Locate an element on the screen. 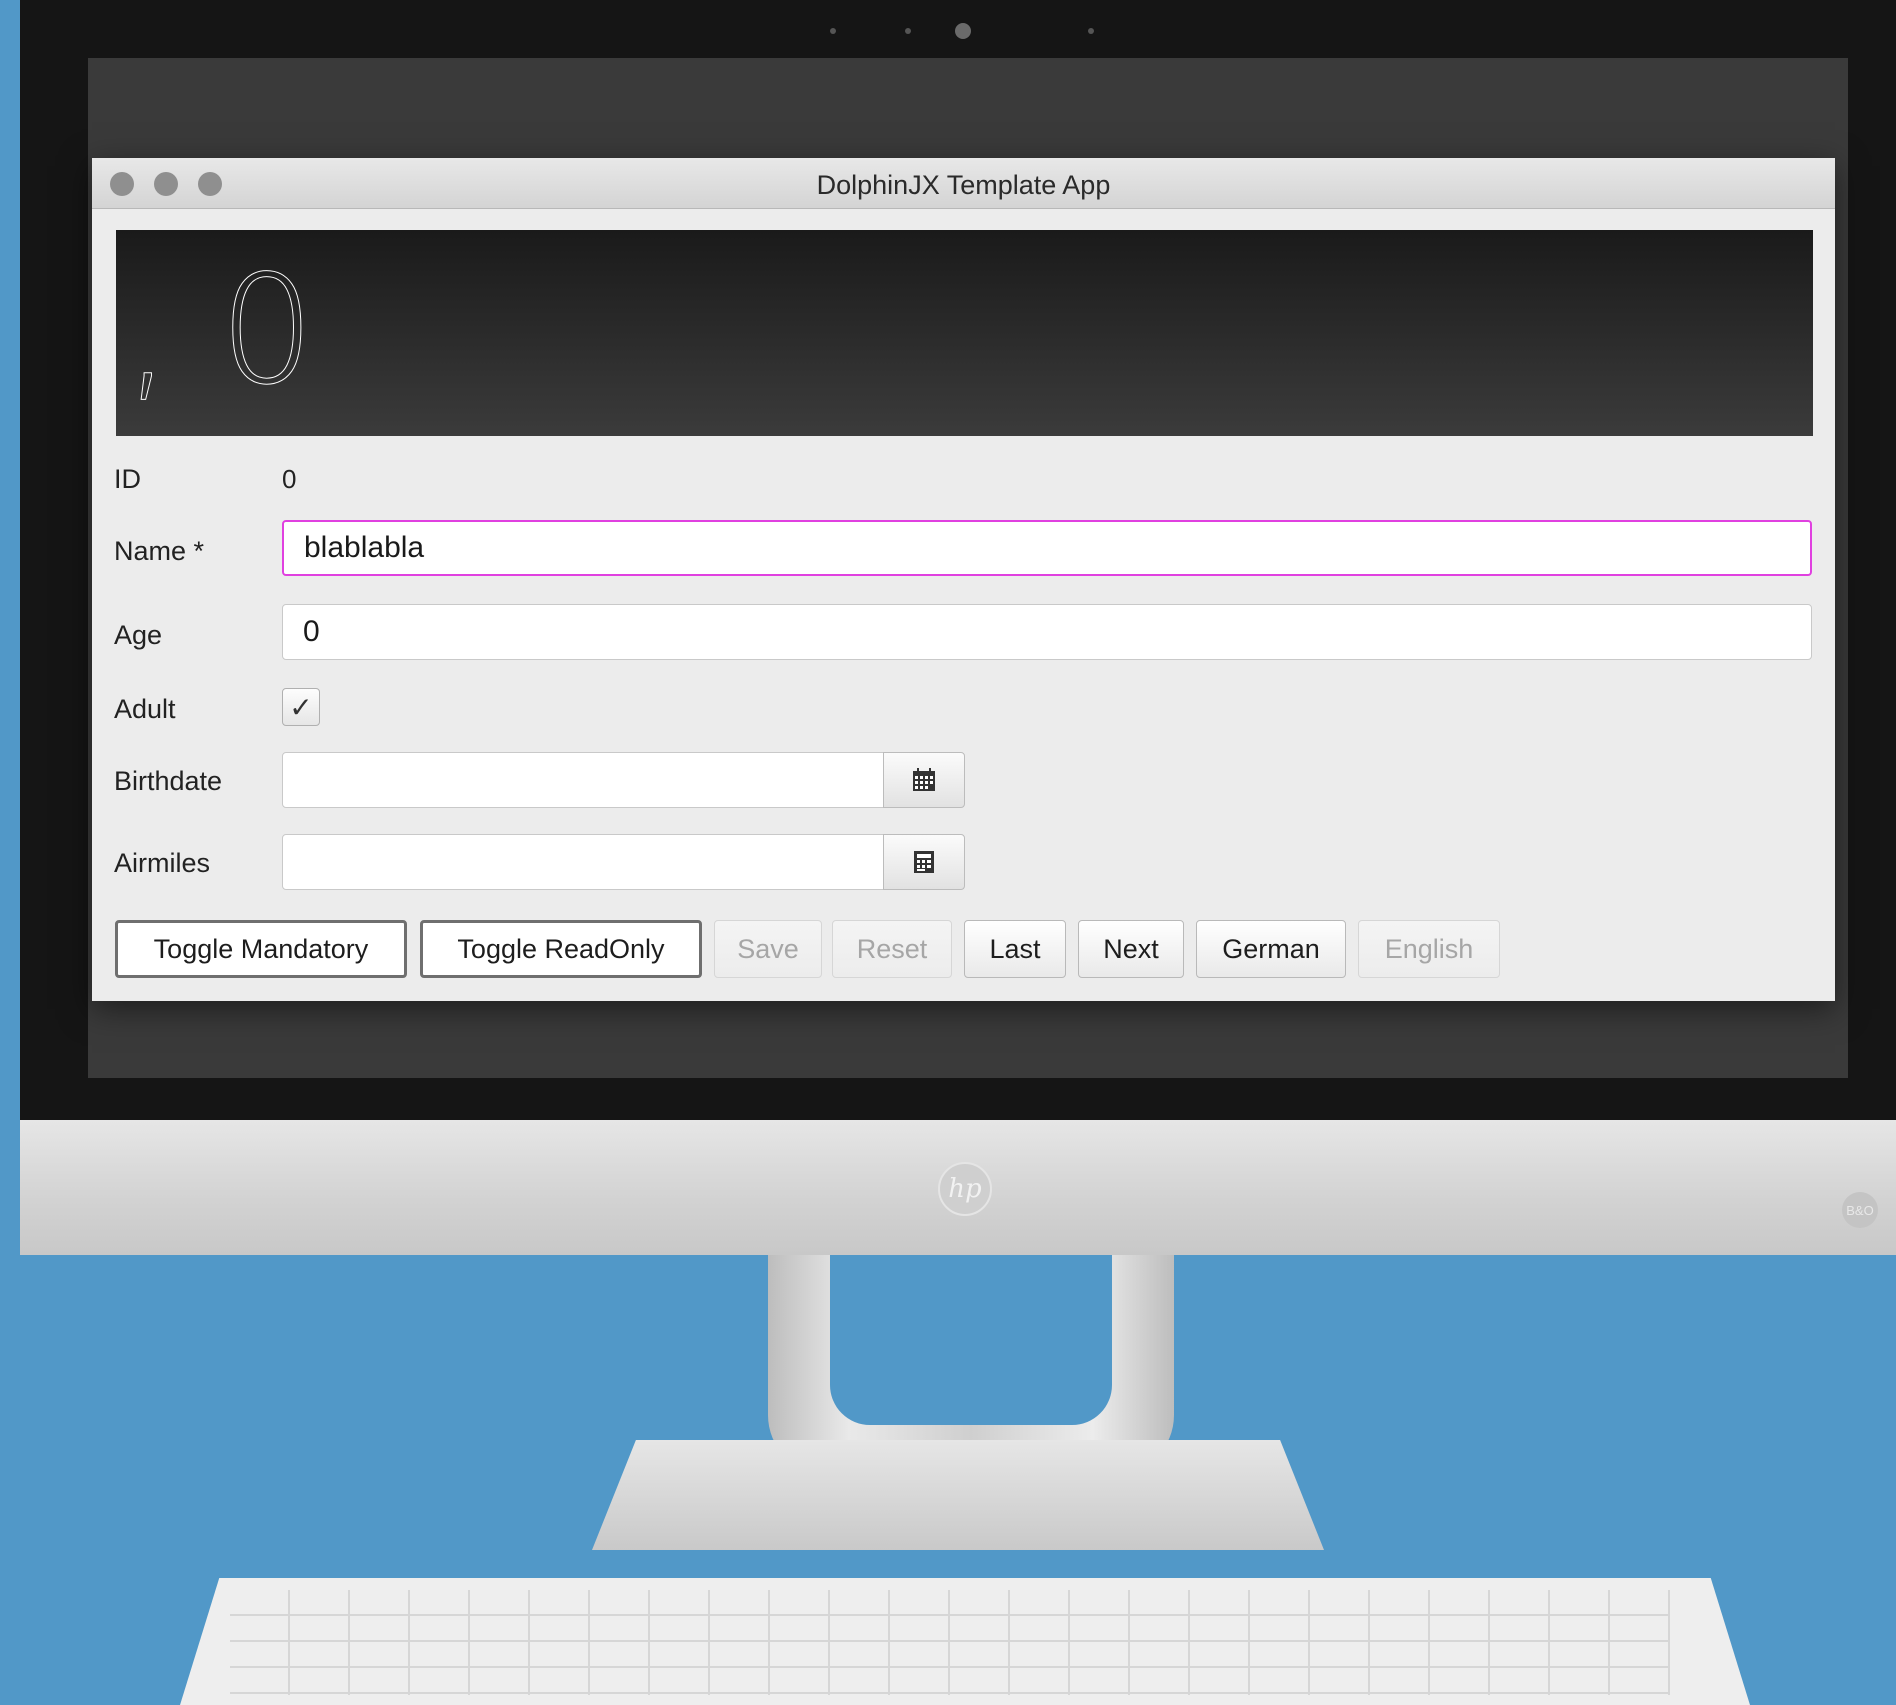 The width and height of the screenshot is (1896, 1705). header-display-text: , 0 is located at coordinates (220, 331).